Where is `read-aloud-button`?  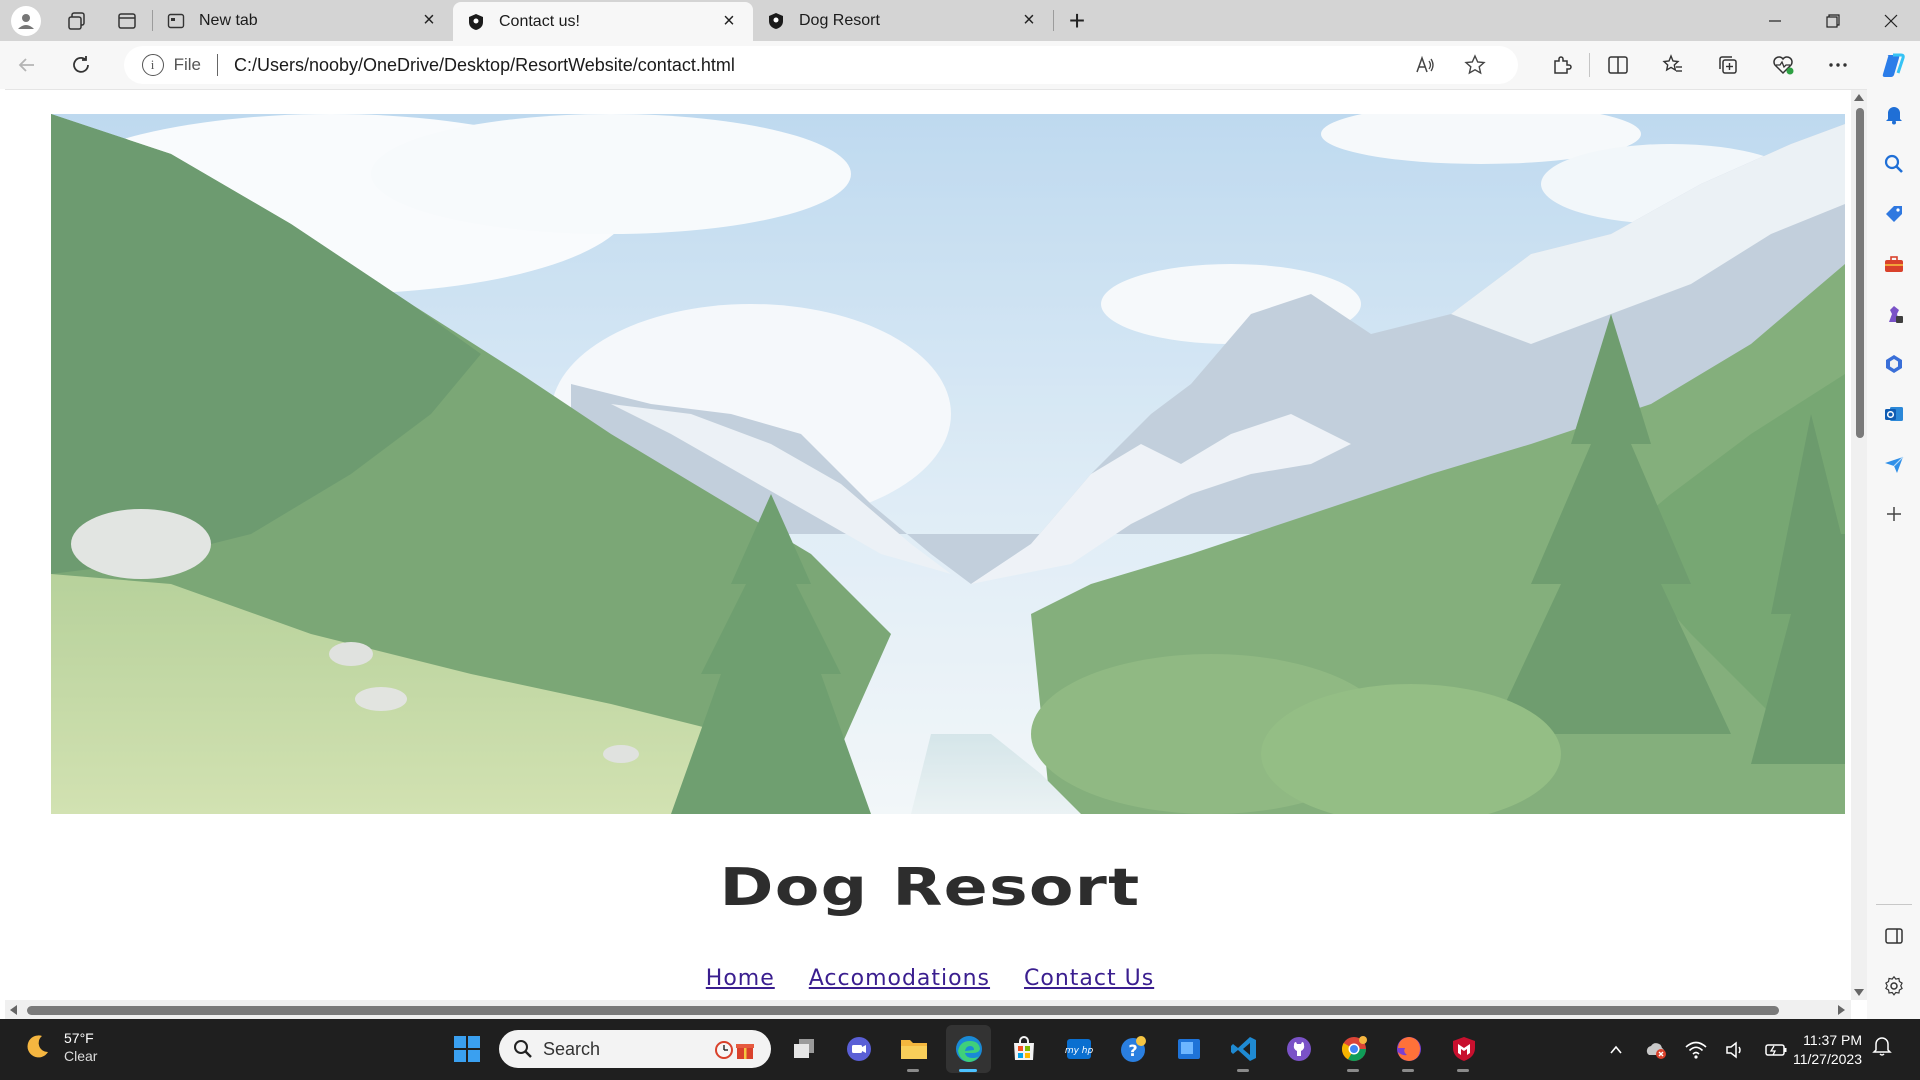
read-aloud-button is located at coordinates (1425, 65).